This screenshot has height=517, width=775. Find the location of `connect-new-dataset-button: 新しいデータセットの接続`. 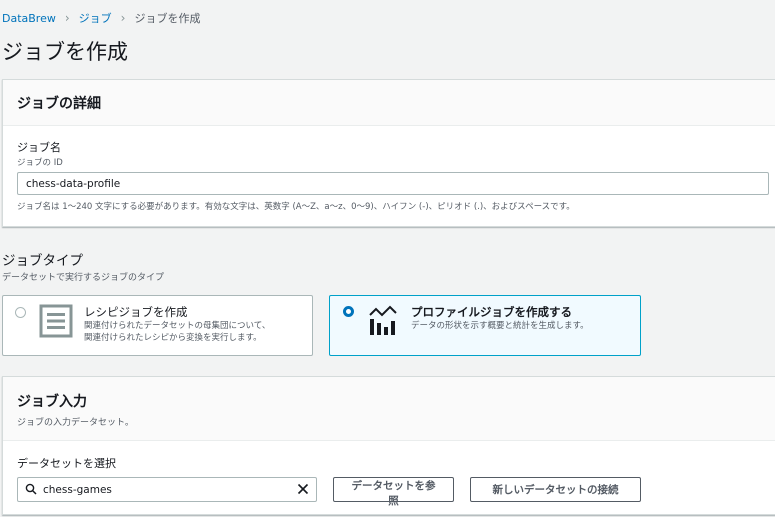

connect-new-dataset-button: 新しいデータセットの接続 is located at coordinates (555, 489).